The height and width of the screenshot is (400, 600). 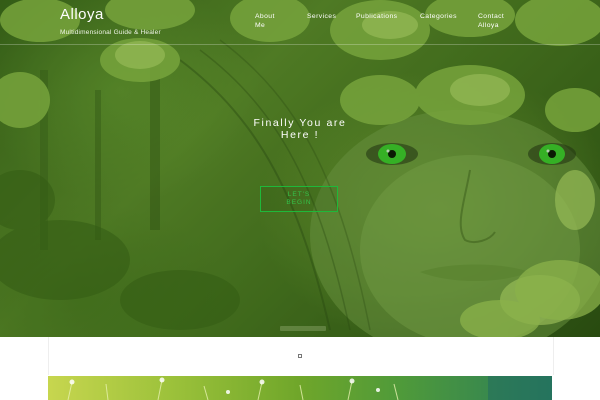 I want to click on nav-item-label: Contact, so click(x=491, y=16).